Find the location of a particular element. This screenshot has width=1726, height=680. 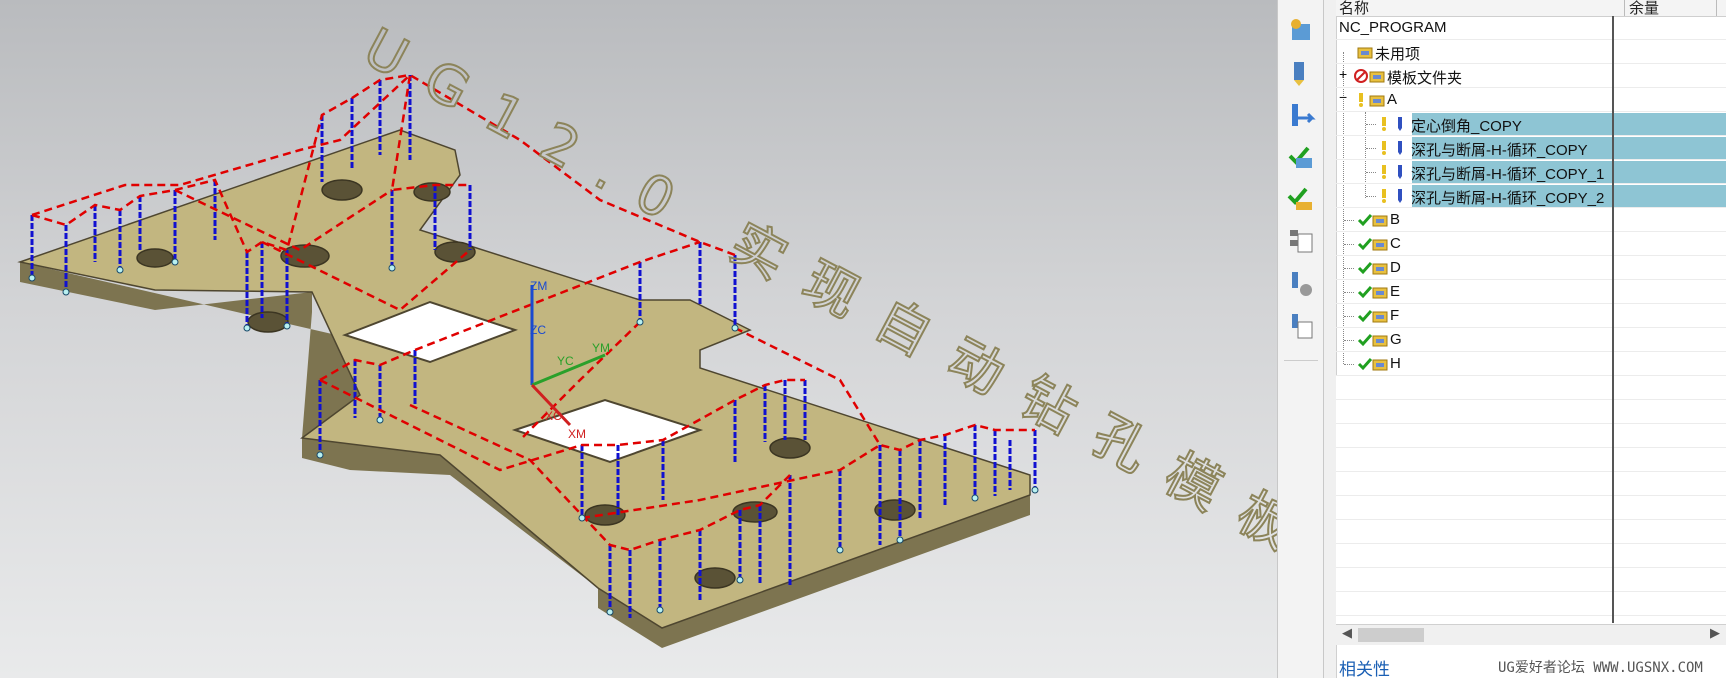

tree-row-nc-program: NC_PROGRAM is located at coordinates (1531, 28).